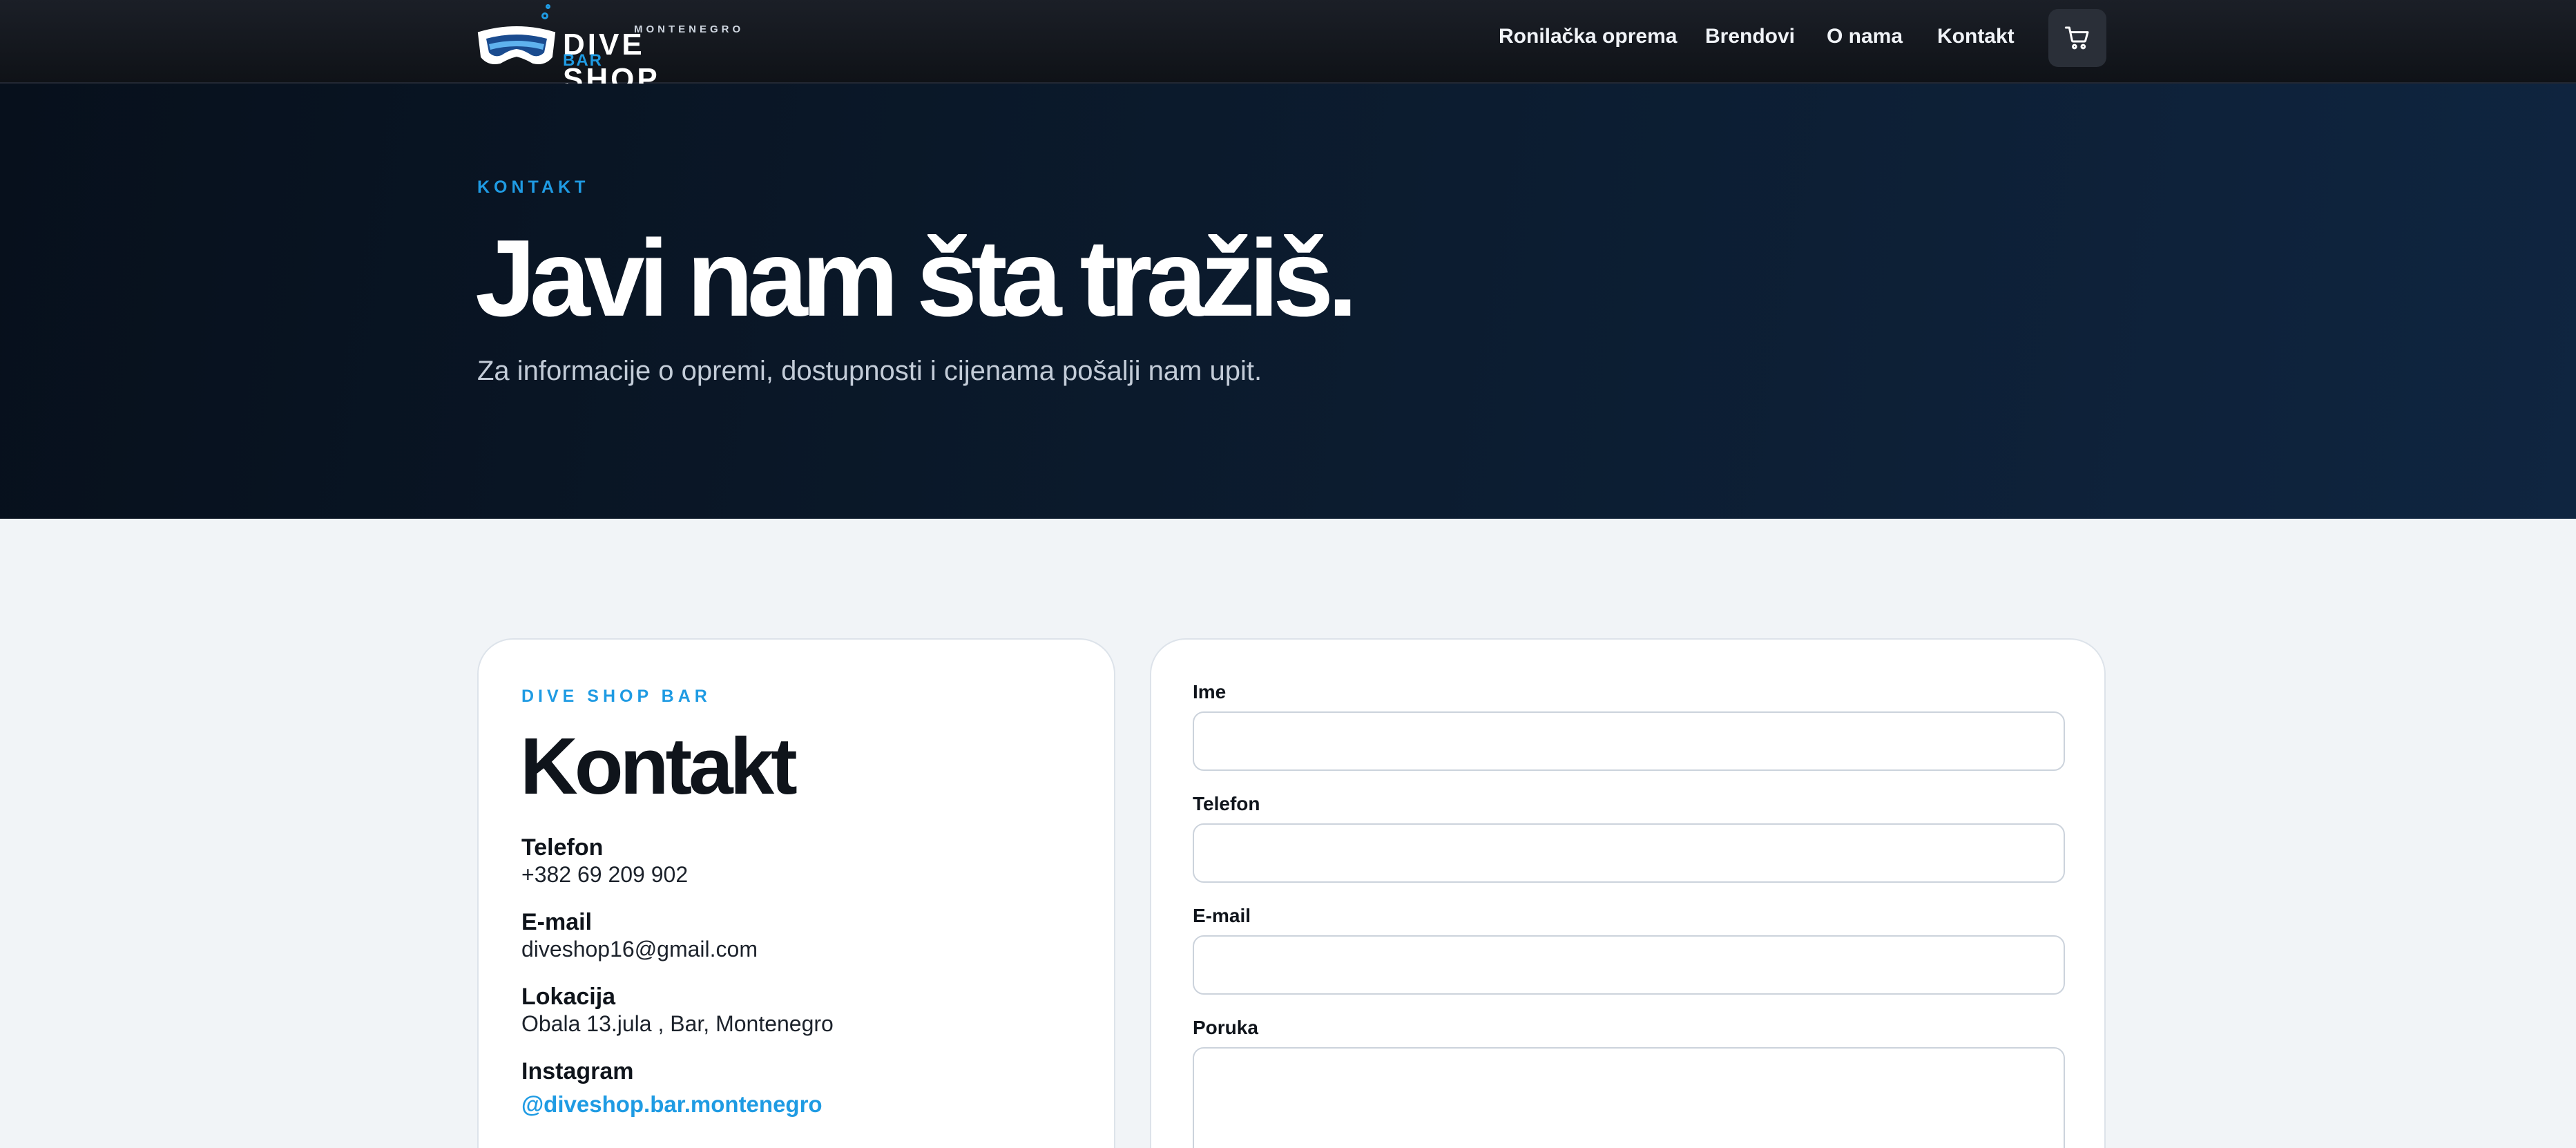 The height and width of the screenshot is (1148, 2576). What do you see at coordinates (533, 187) in the screenshot?
I see `hero-eyebrow: KONTAKT` at bounding box center [533, 187].